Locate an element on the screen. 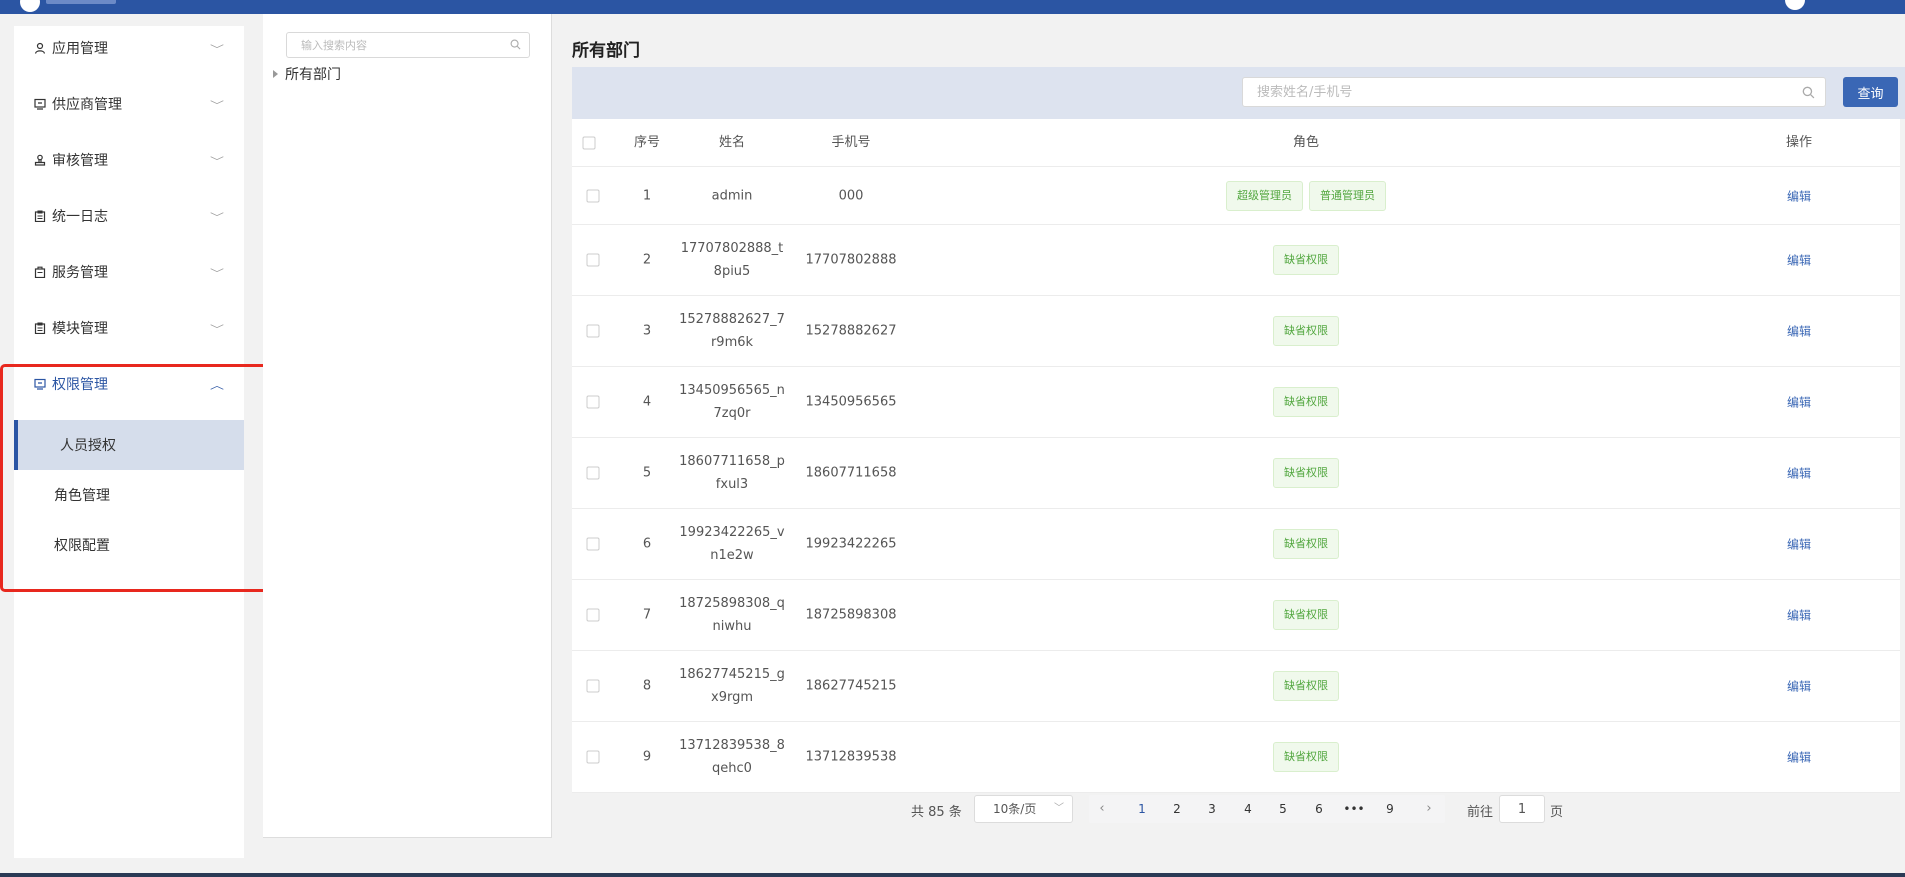  row-name: 17707802888_t8piu5 is located at coordinates (732, 260).